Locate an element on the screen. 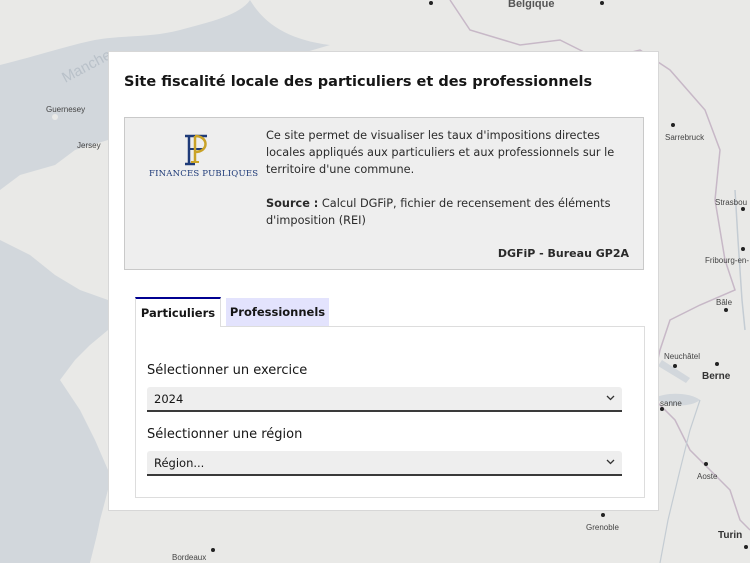 The height and width of the screenshot is (563, 750). map-label-sarrebruck: Sarrebruck is located at coordinates (685, 137).